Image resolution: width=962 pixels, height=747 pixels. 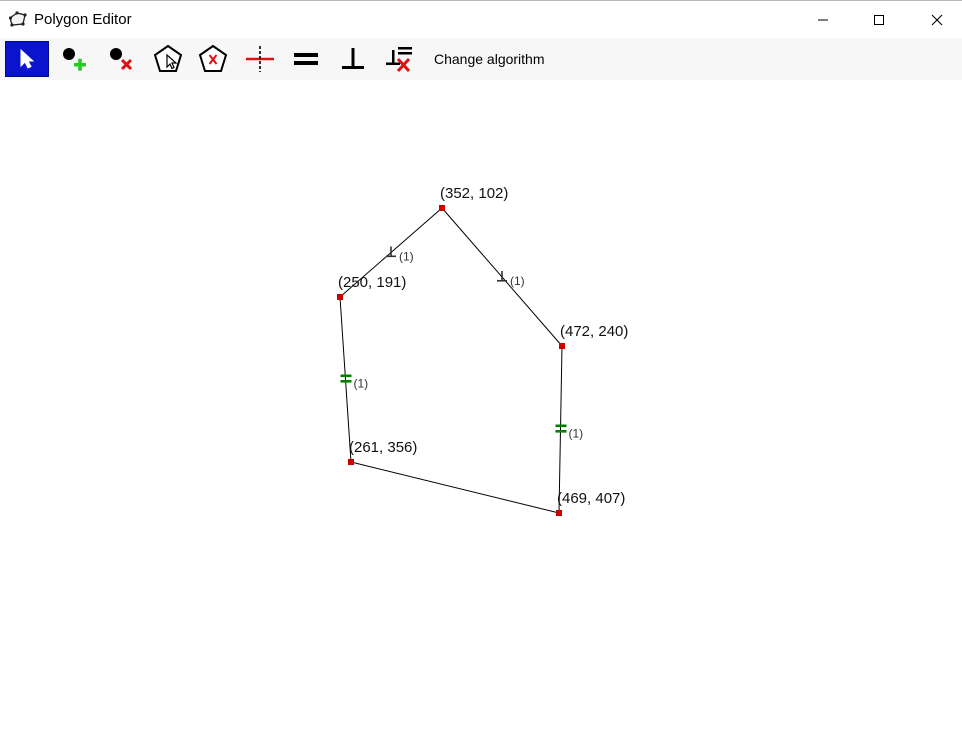 I want to click on cursor-select-icon, so click(x=27, y=58).